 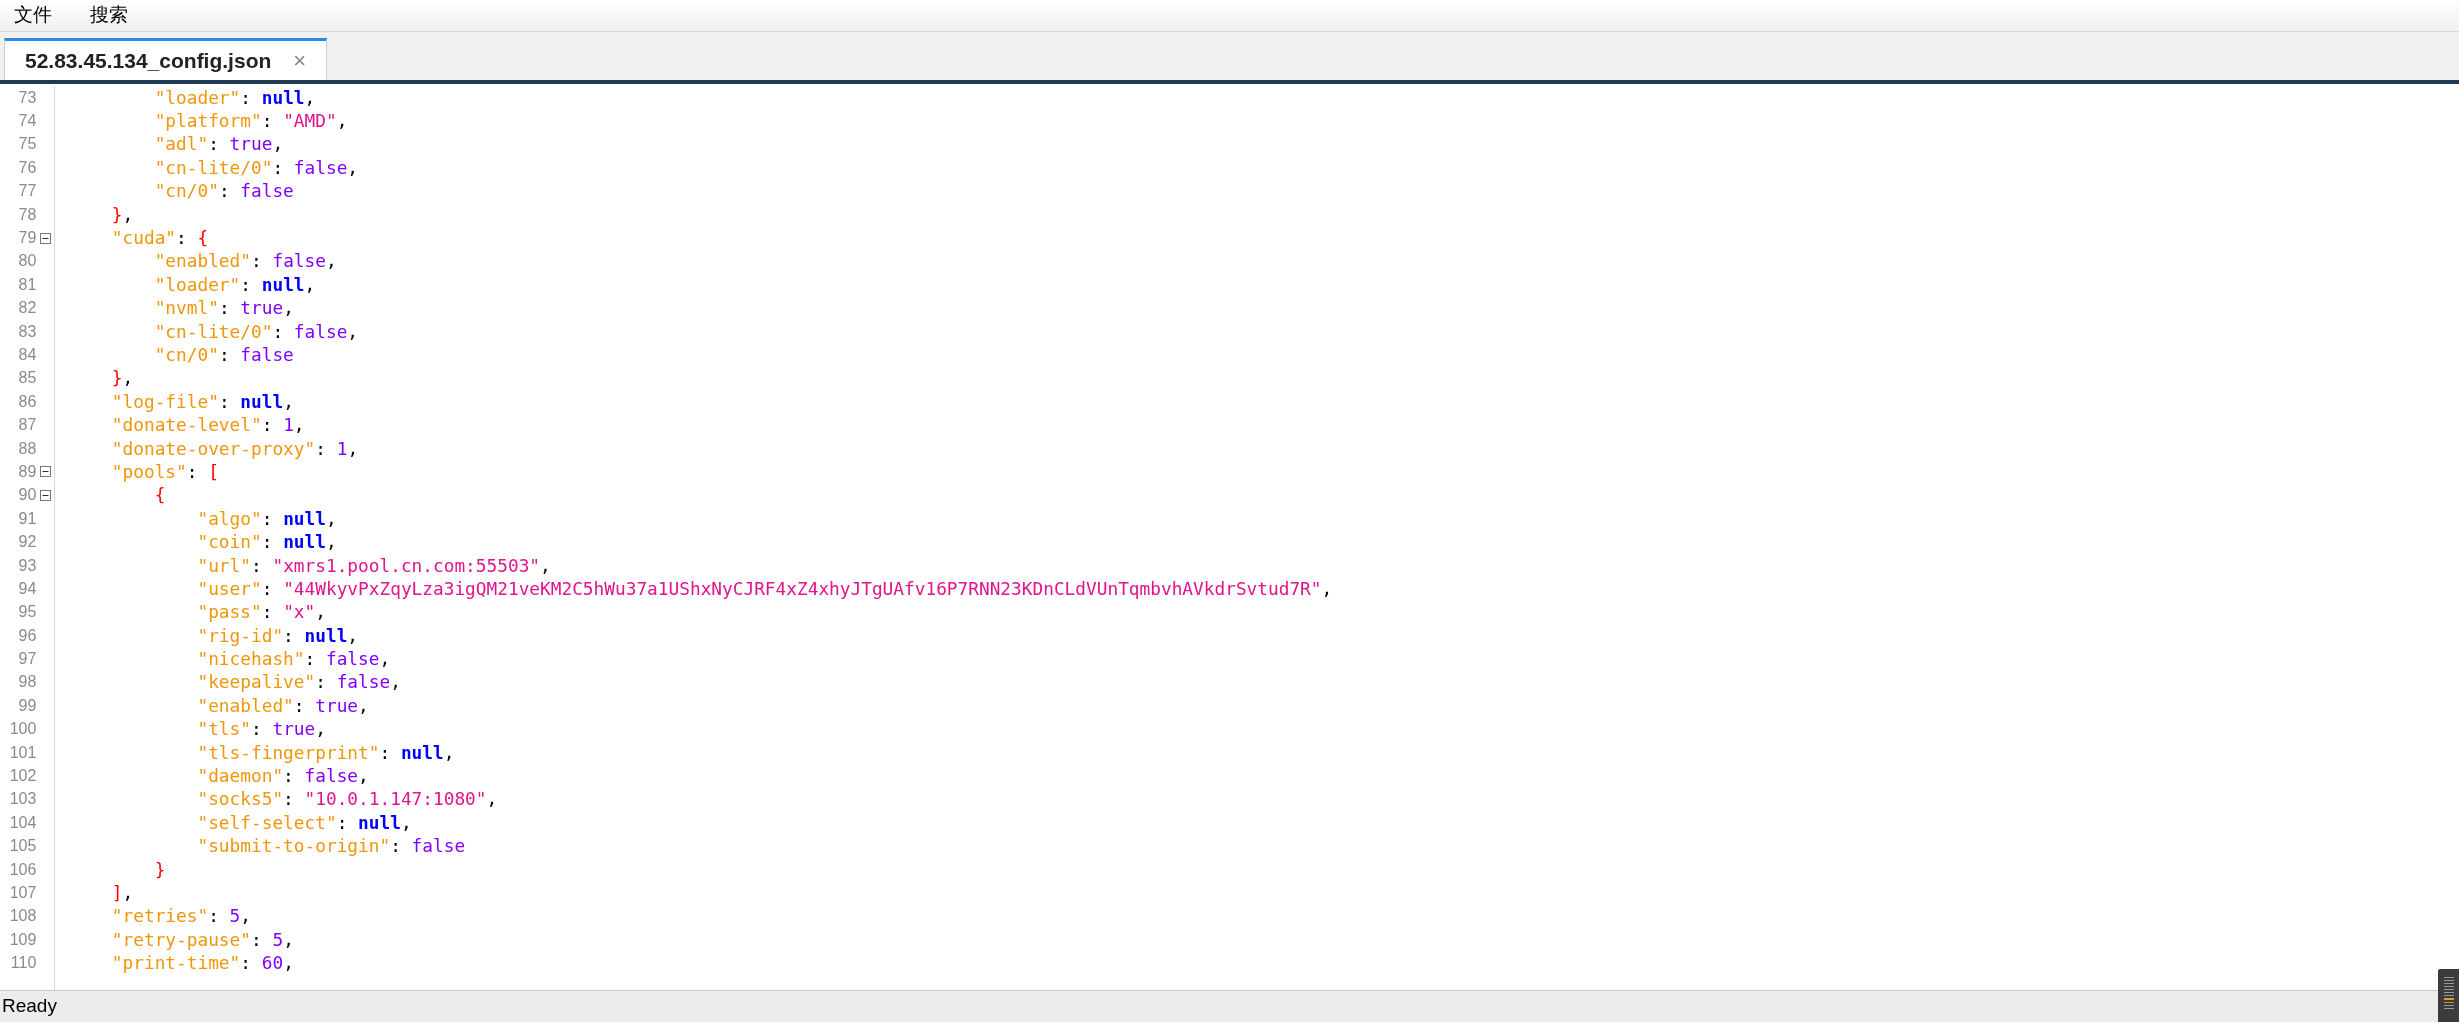 What do you see at coordinates (27, 495) in the screenshot?
I see `line-number: 90` at bounding box center [27, 495].